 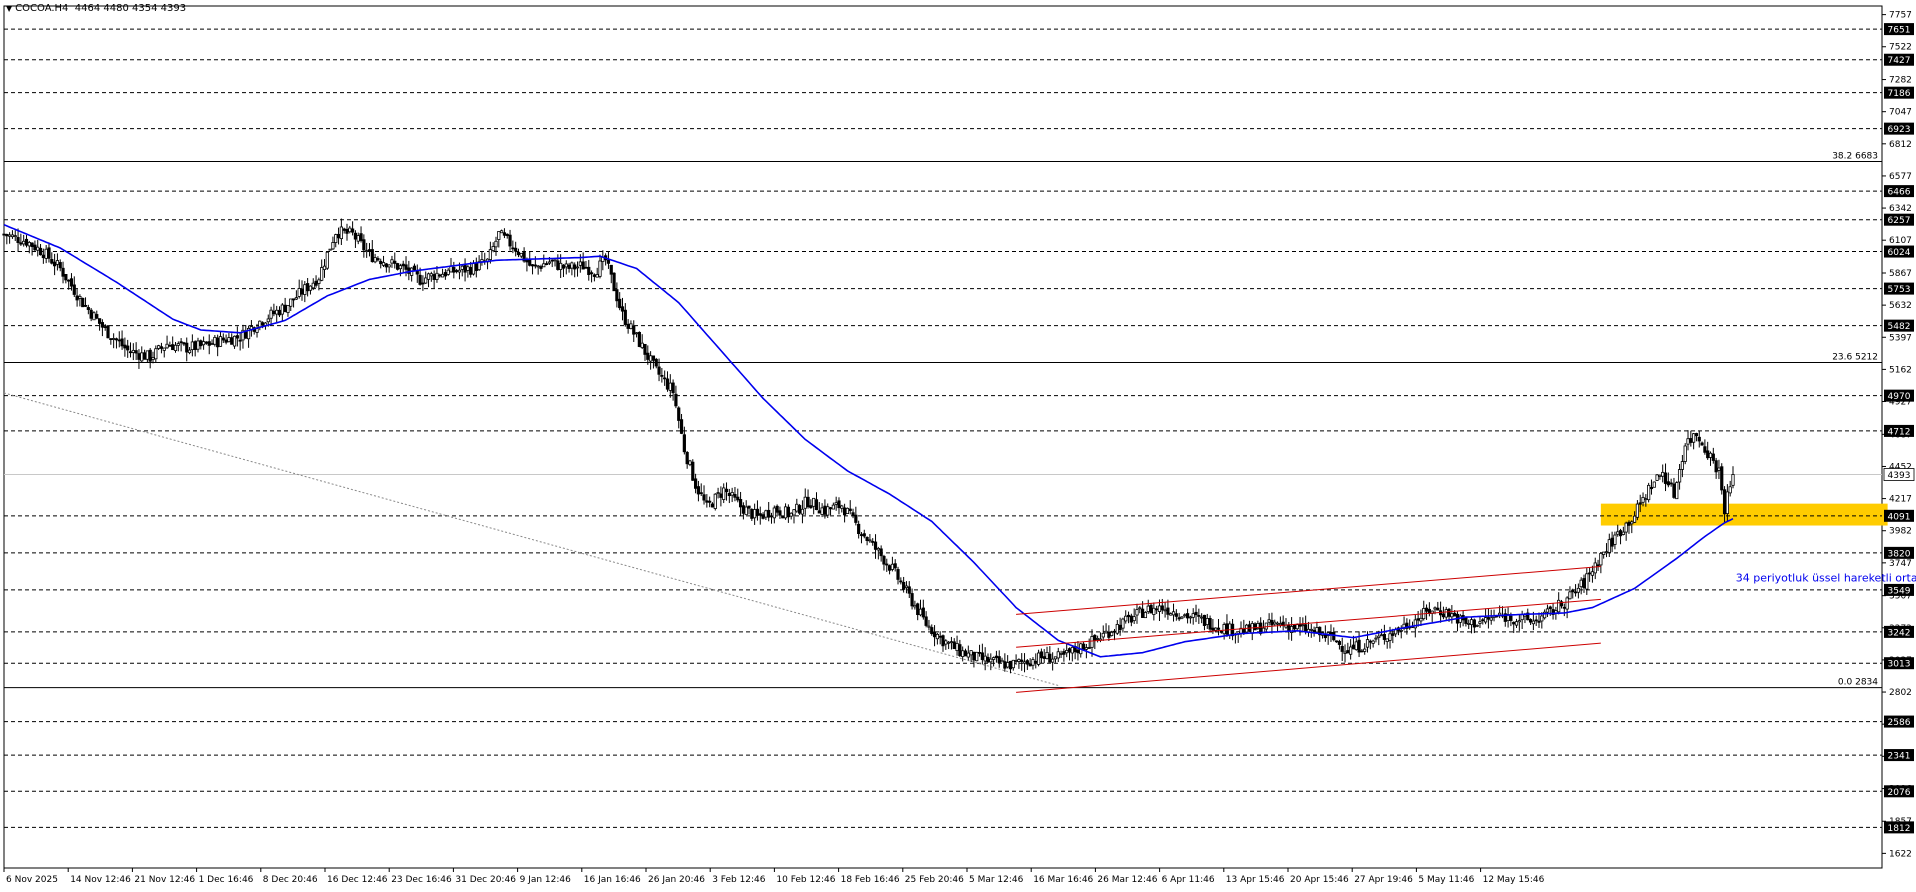 I want to click on level-label: 2341, so click(x=1899, y=757).